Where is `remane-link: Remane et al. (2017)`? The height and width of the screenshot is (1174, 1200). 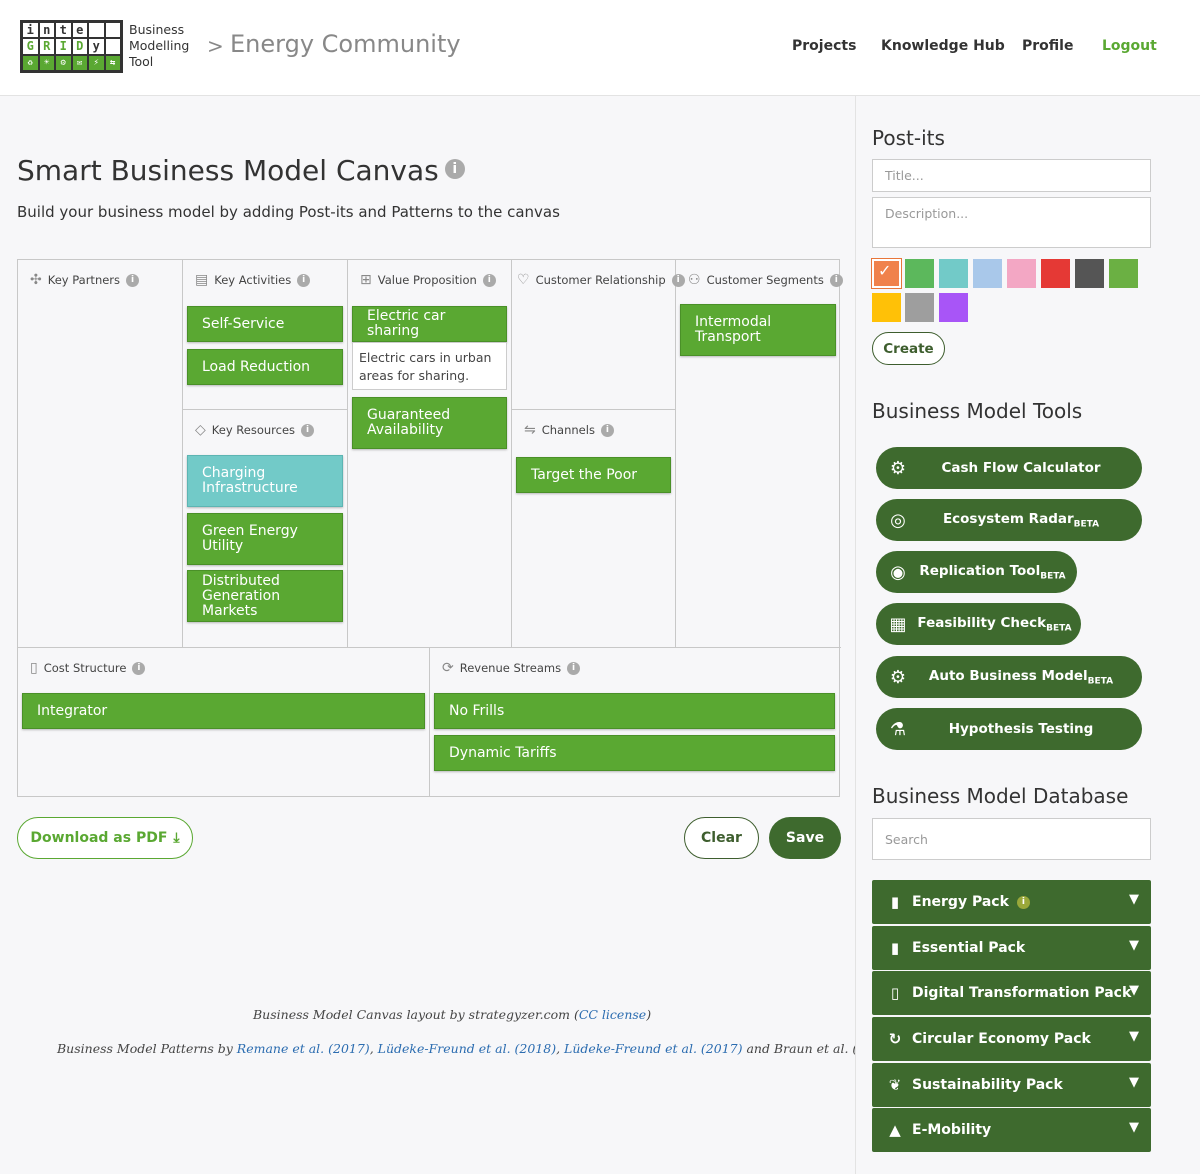 remane-link: Remane et al. (2017) is located at coordinates (303, 1048).